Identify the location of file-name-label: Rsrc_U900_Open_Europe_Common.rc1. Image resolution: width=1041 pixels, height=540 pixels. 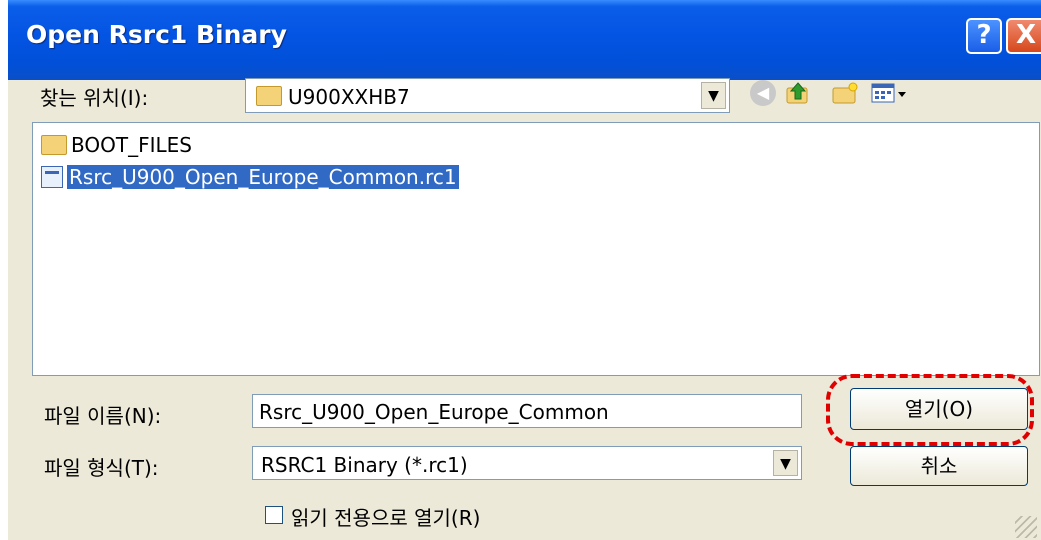
(263, 177).